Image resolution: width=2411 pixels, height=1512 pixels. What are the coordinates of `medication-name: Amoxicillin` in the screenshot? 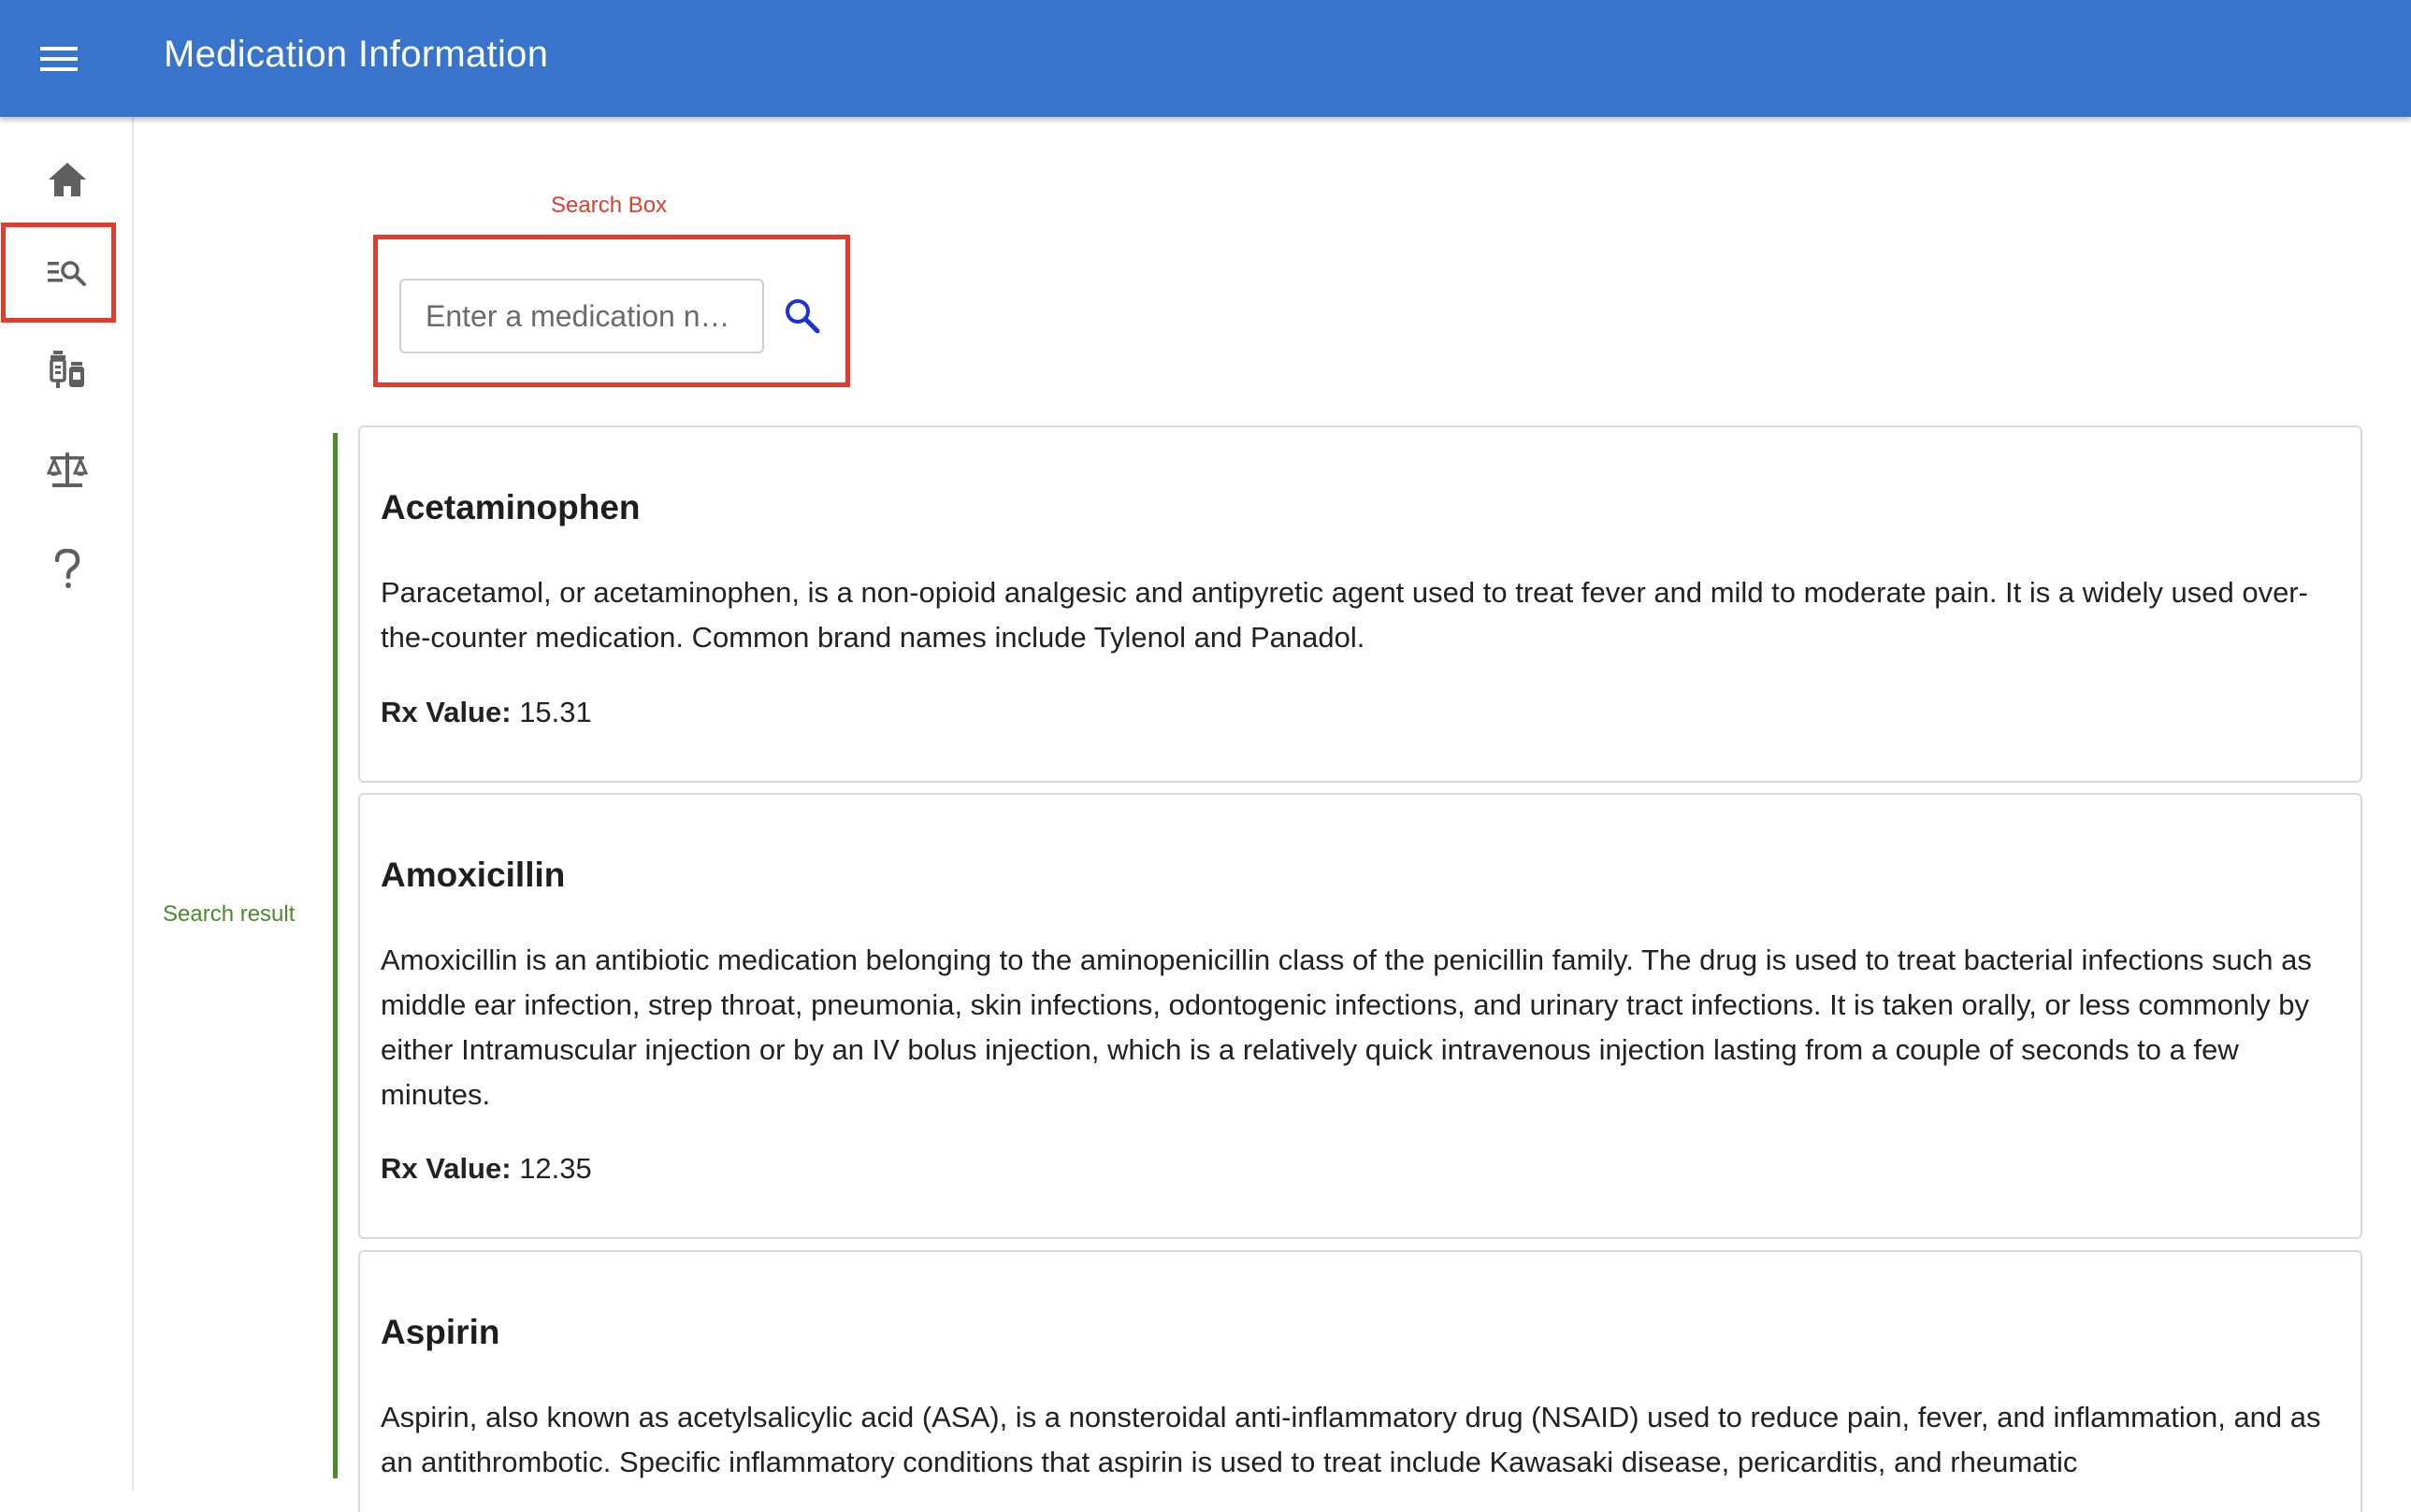 It's located at (474, 875).